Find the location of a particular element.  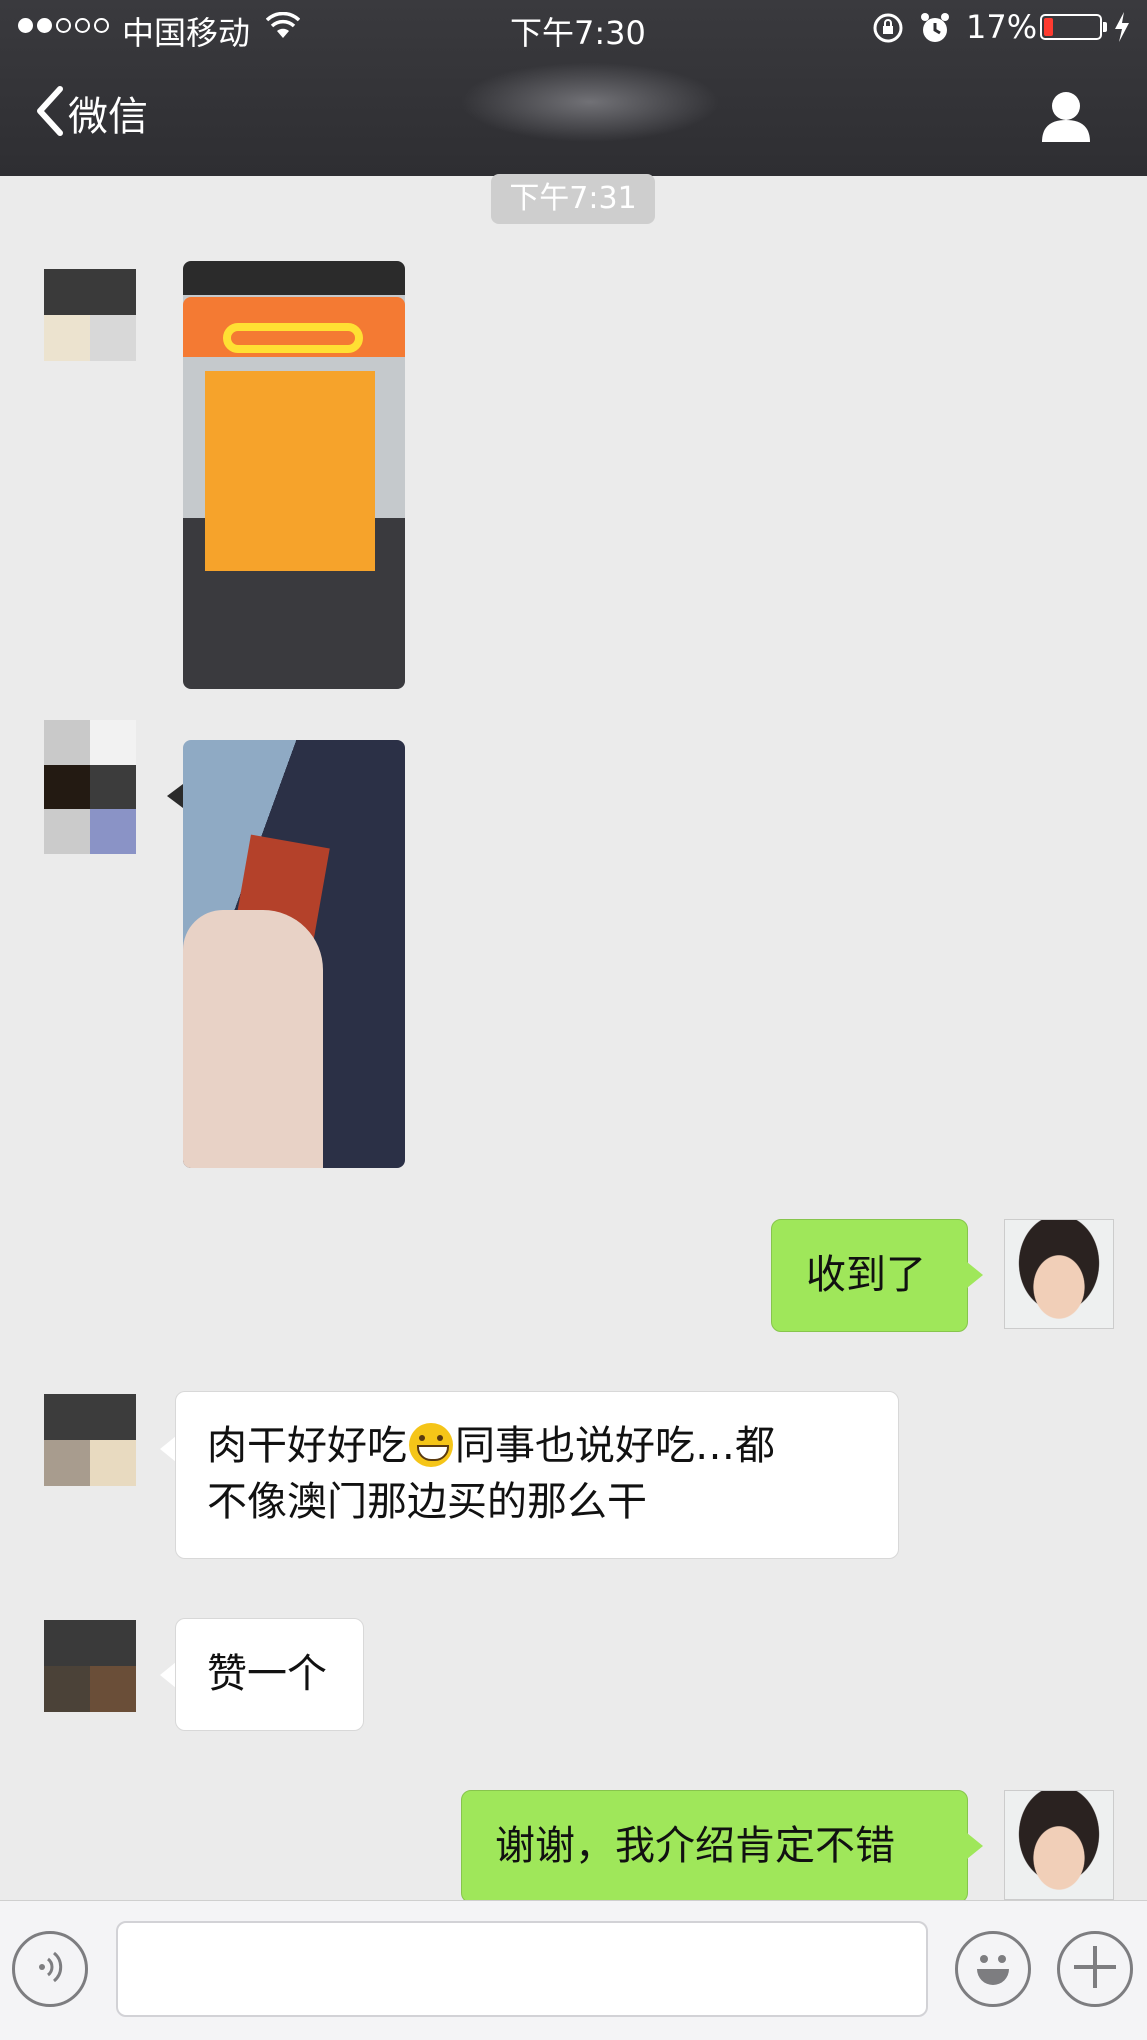

carrier-name: 中国移动 is located at coordinates (186, 33).